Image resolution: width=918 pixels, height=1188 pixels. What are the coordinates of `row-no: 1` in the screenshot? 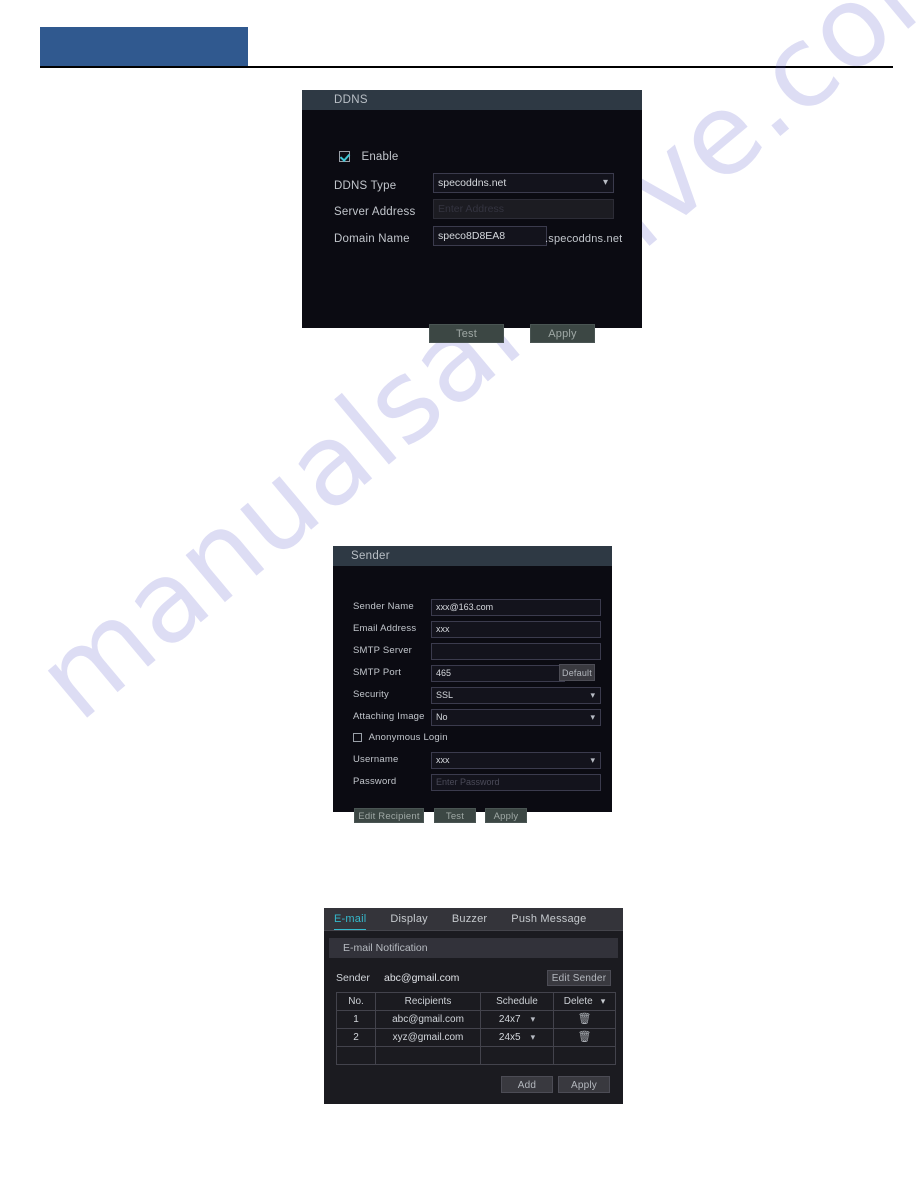 It's located at (356, 1019).